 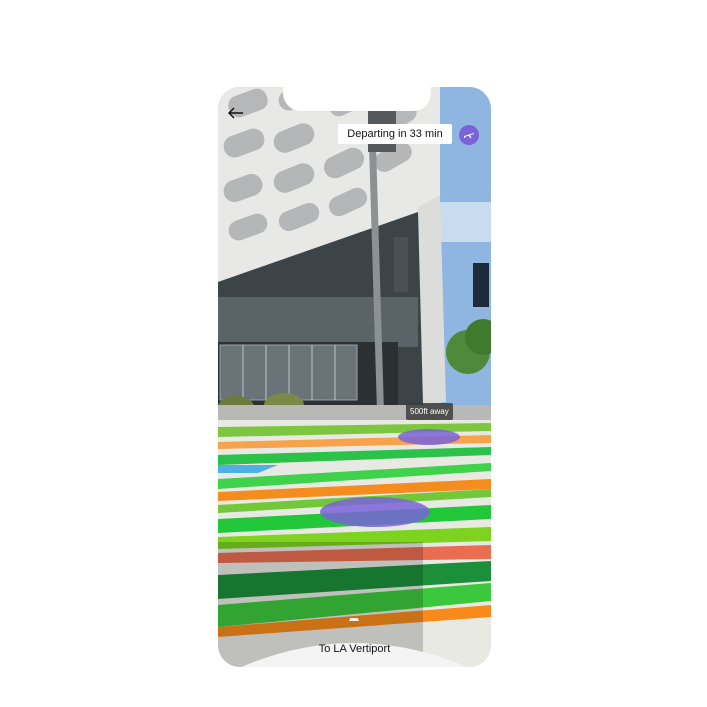 What do you see at coordinates (395, 134) in the screenshot?
I see `departure-banner: Departing in 33 min` at bounding box center [395, 134].